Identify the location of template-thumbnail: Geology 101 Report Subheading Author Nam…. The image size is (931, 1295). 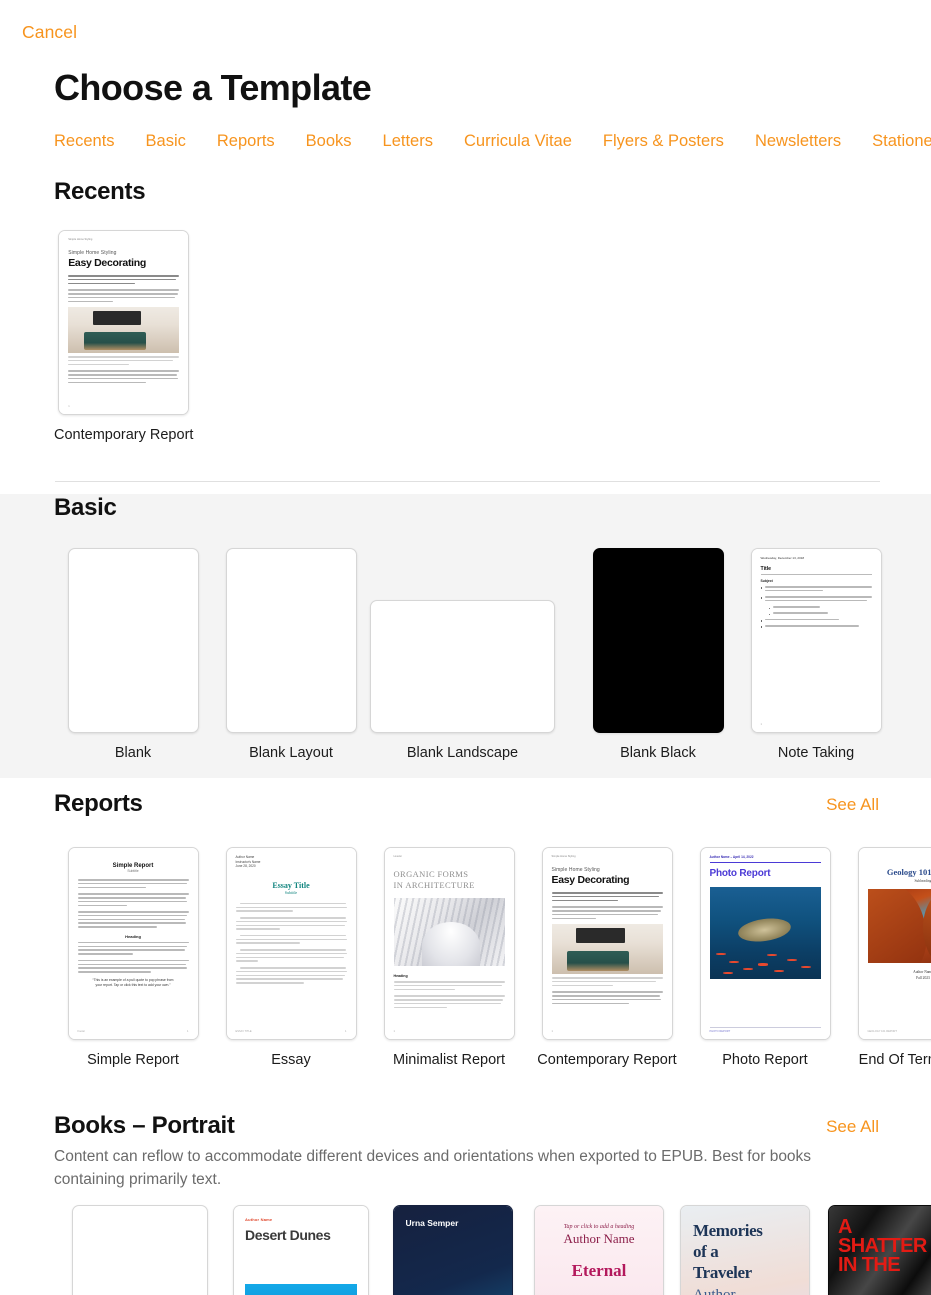
(894, 943).